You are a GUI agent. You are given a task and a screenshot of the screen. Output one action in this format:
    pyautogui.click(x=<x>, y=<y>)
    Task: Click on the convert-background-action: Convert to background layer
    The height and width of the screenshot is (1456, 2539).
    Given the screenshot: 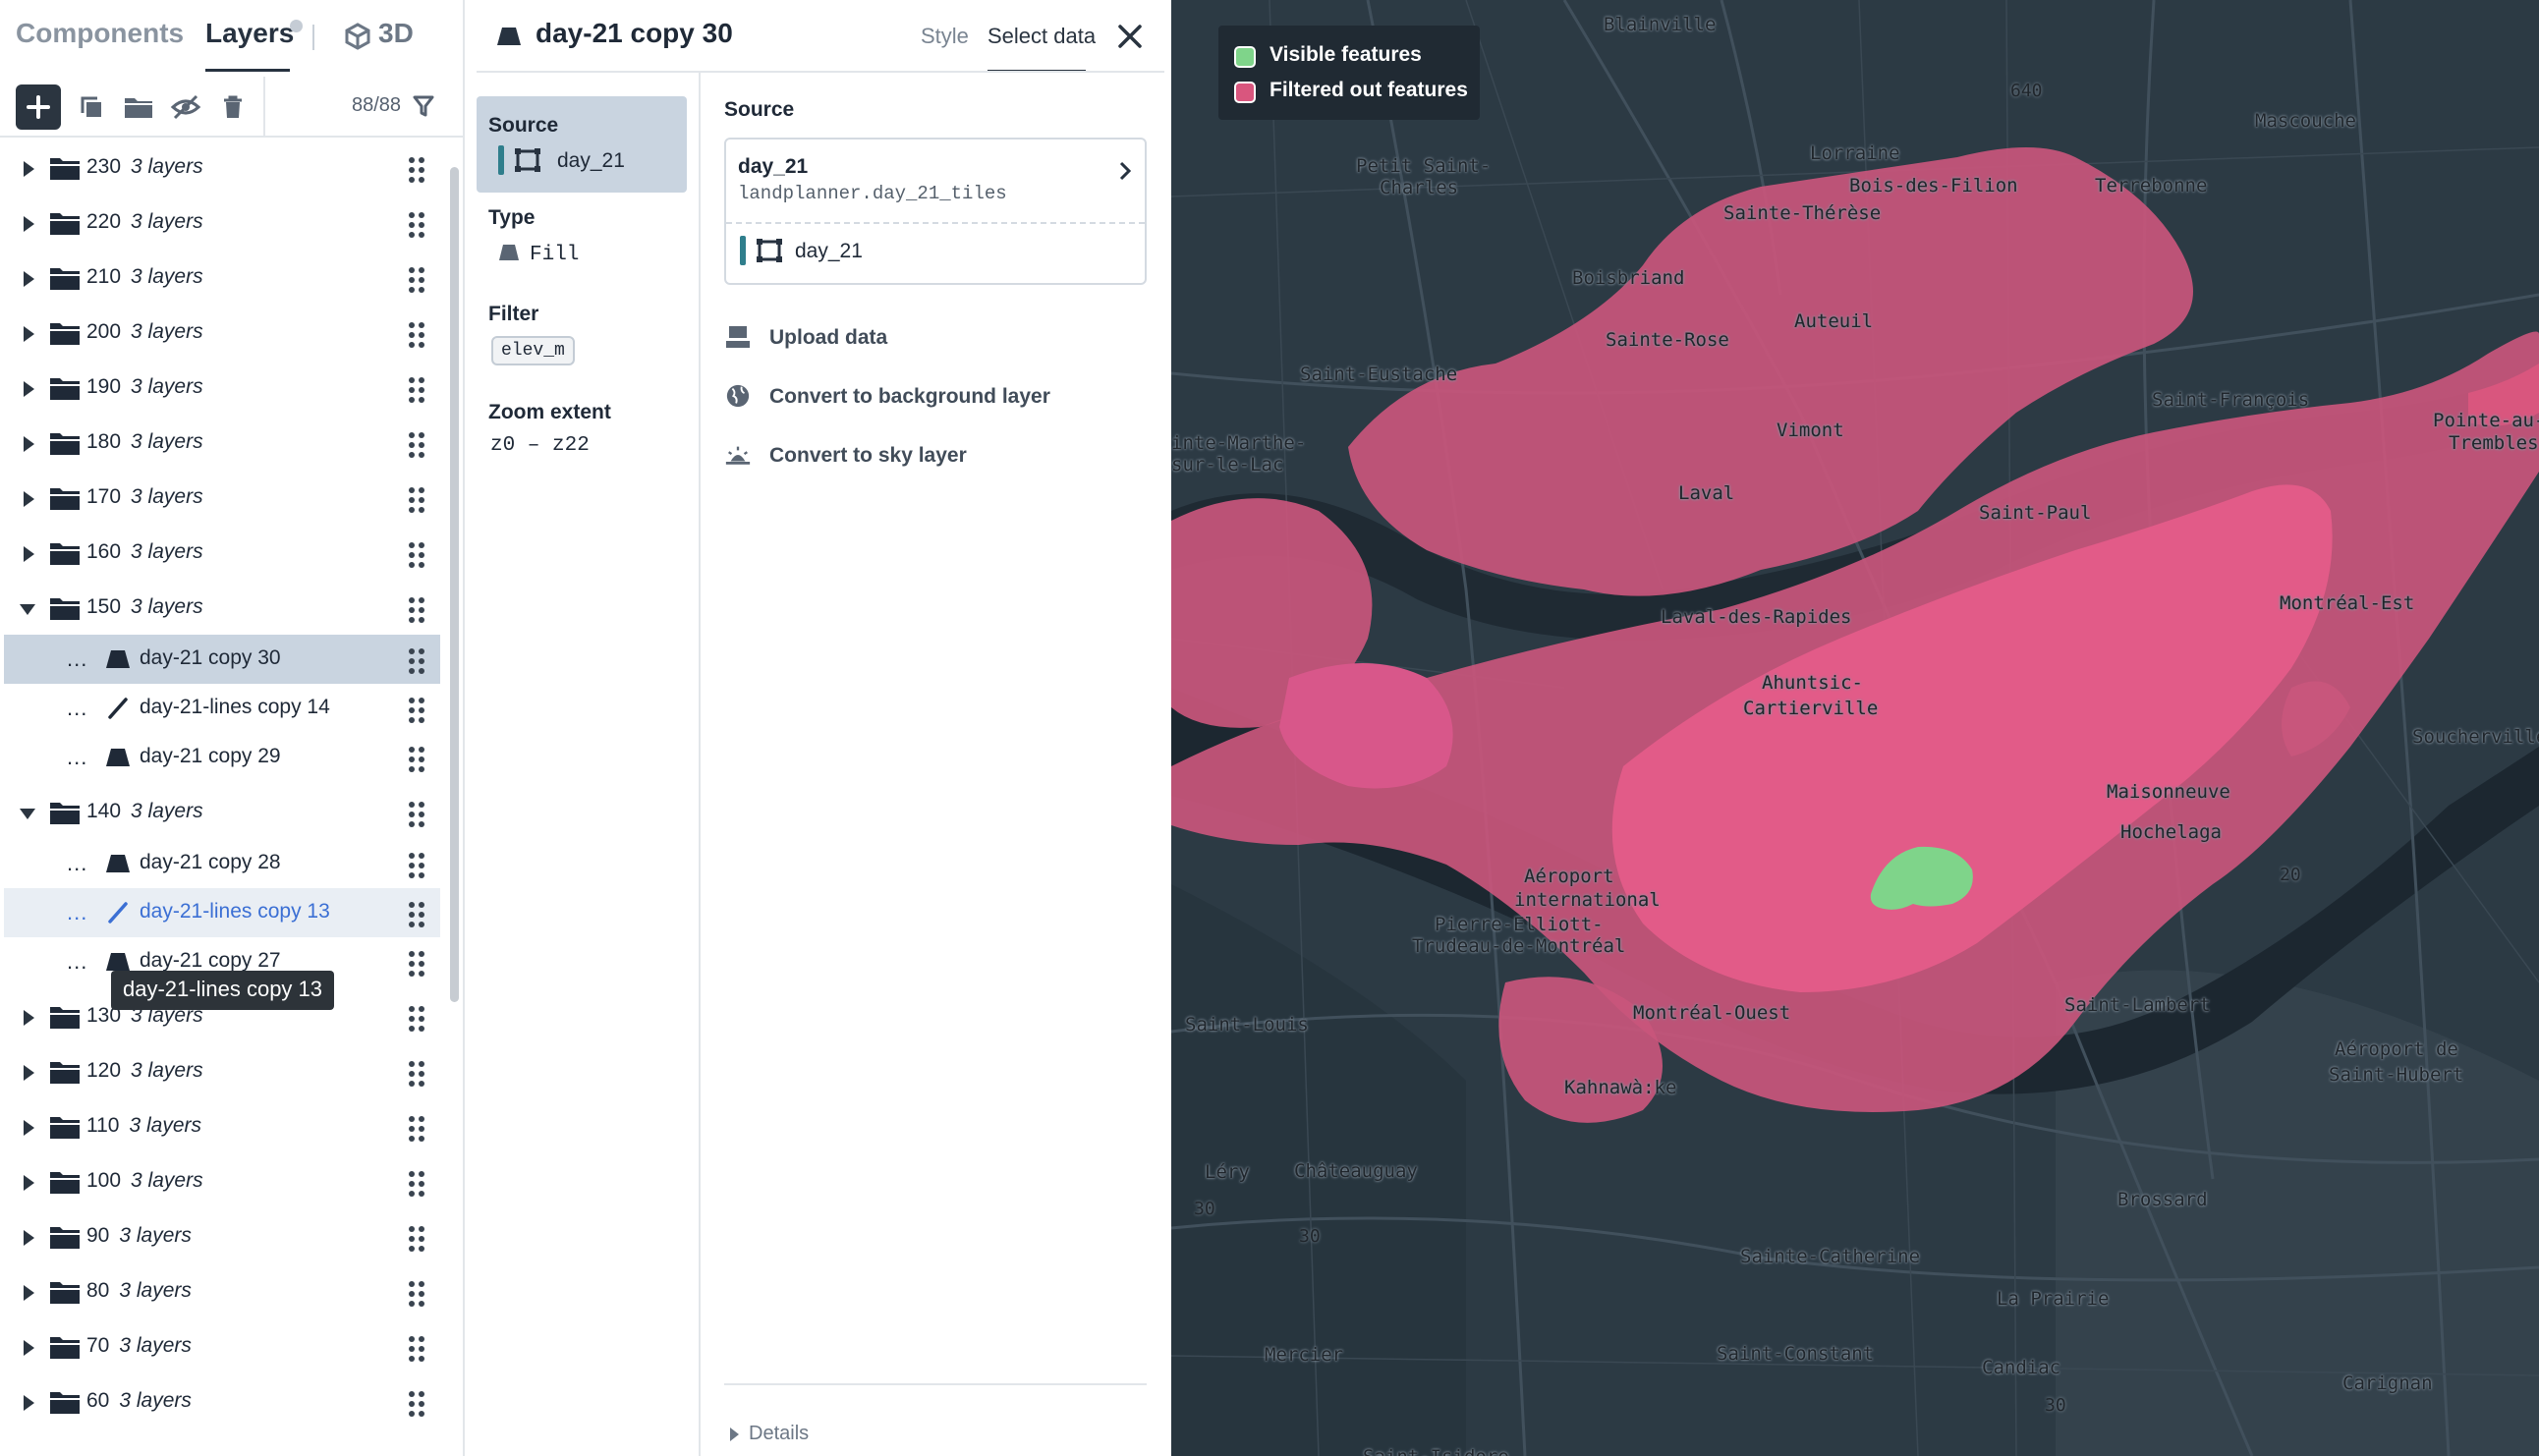 What is the action you would take?
    pyautogui.click(x=930, y=397)
    